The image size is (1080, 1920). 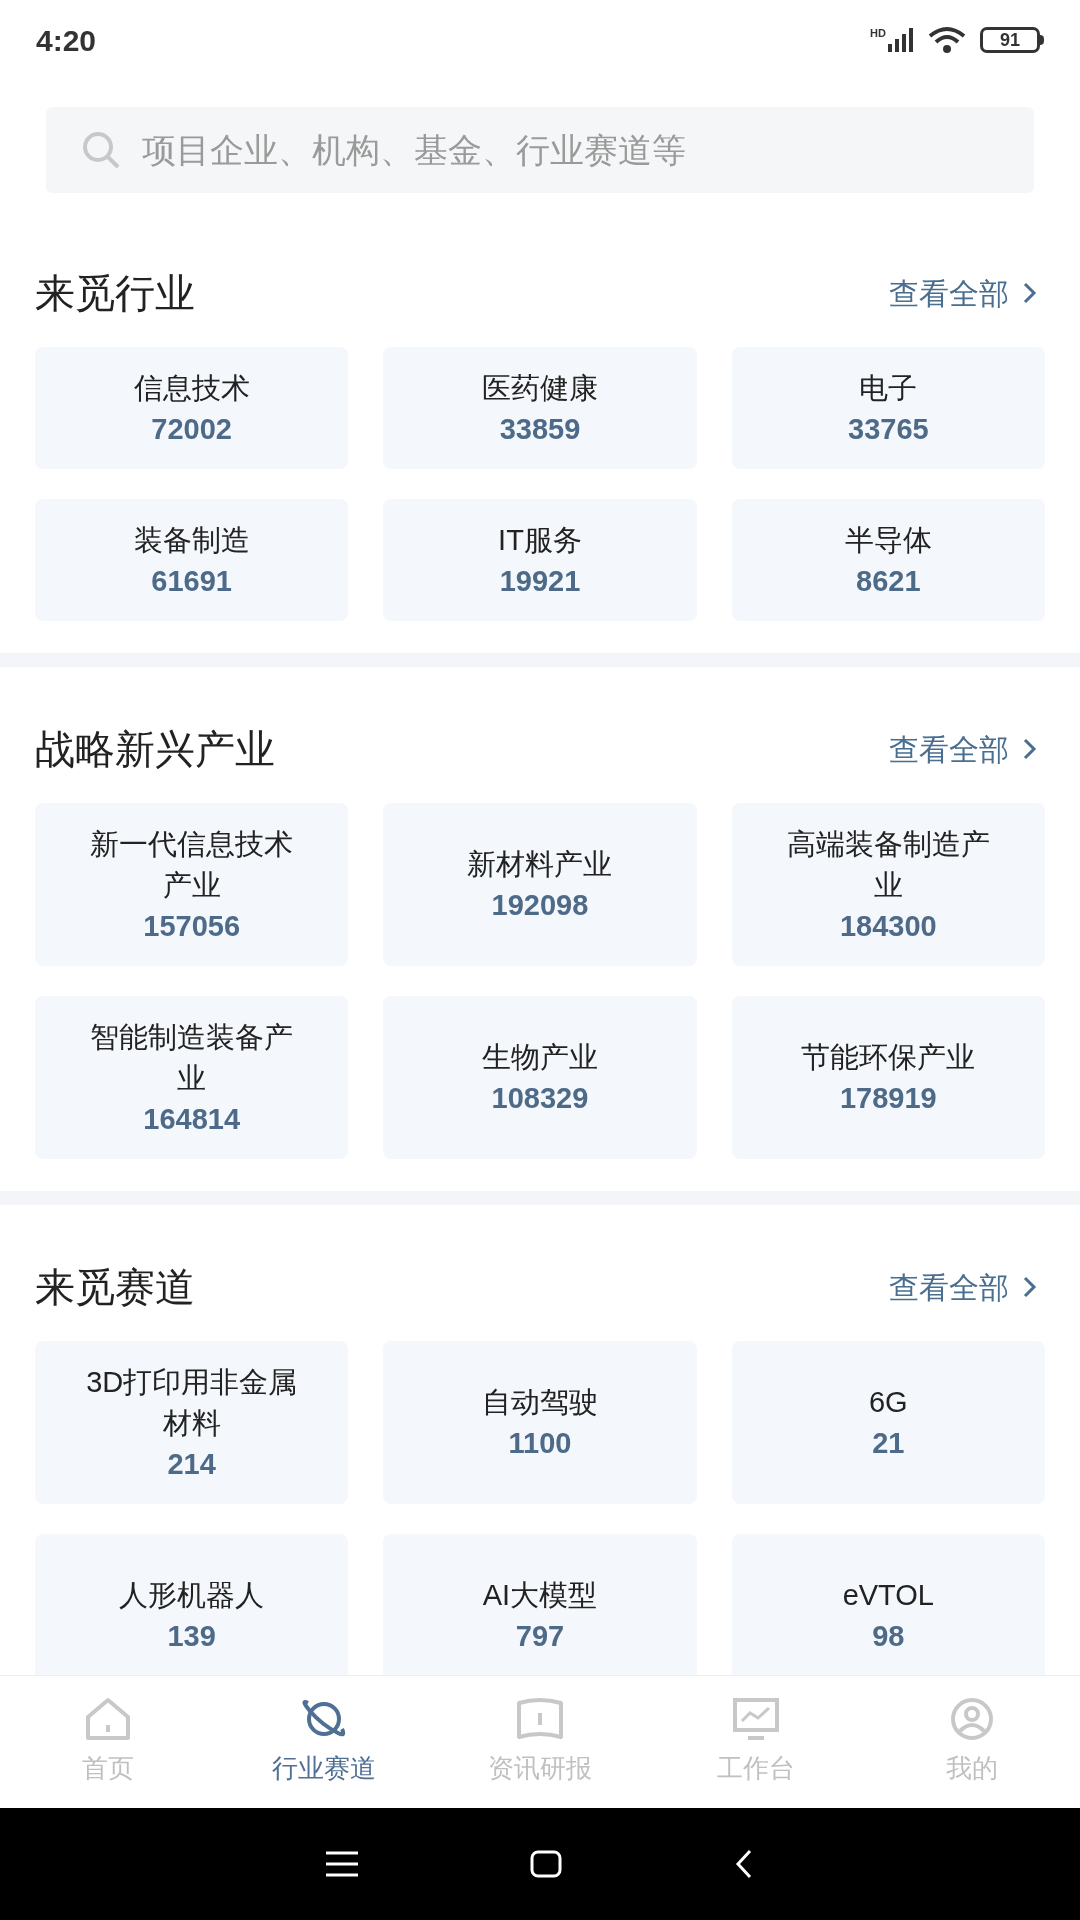 What do you see at coordinates (540, 1057) in the screenshot?
I see `category-name: 生物产业` at bounding box center [540, 1057].